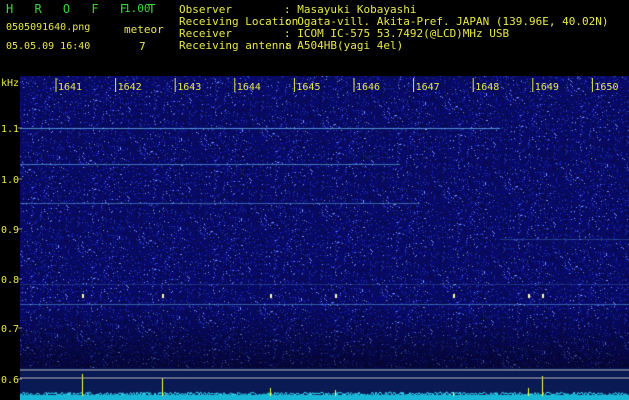 Image resolution: width=629 pixels, height=400 pixels. I want to click on freq-unit-label: kHz, so click(10, 83).